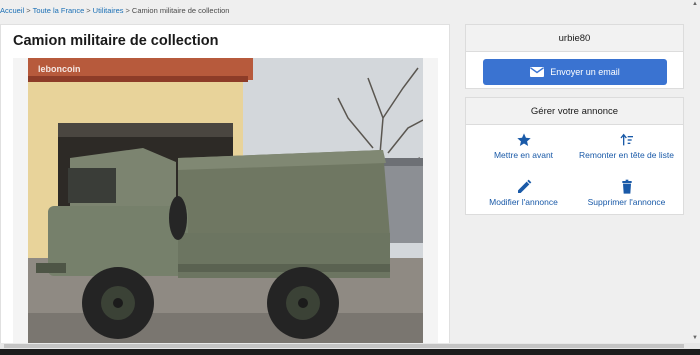 Image resolution: width=700 pixels, height=355 pixels. What do you see at coordinates (12, 10) in the screenshot?
I see `breadcrumb-home-link: Accueil` at bounding box center [12, 10].